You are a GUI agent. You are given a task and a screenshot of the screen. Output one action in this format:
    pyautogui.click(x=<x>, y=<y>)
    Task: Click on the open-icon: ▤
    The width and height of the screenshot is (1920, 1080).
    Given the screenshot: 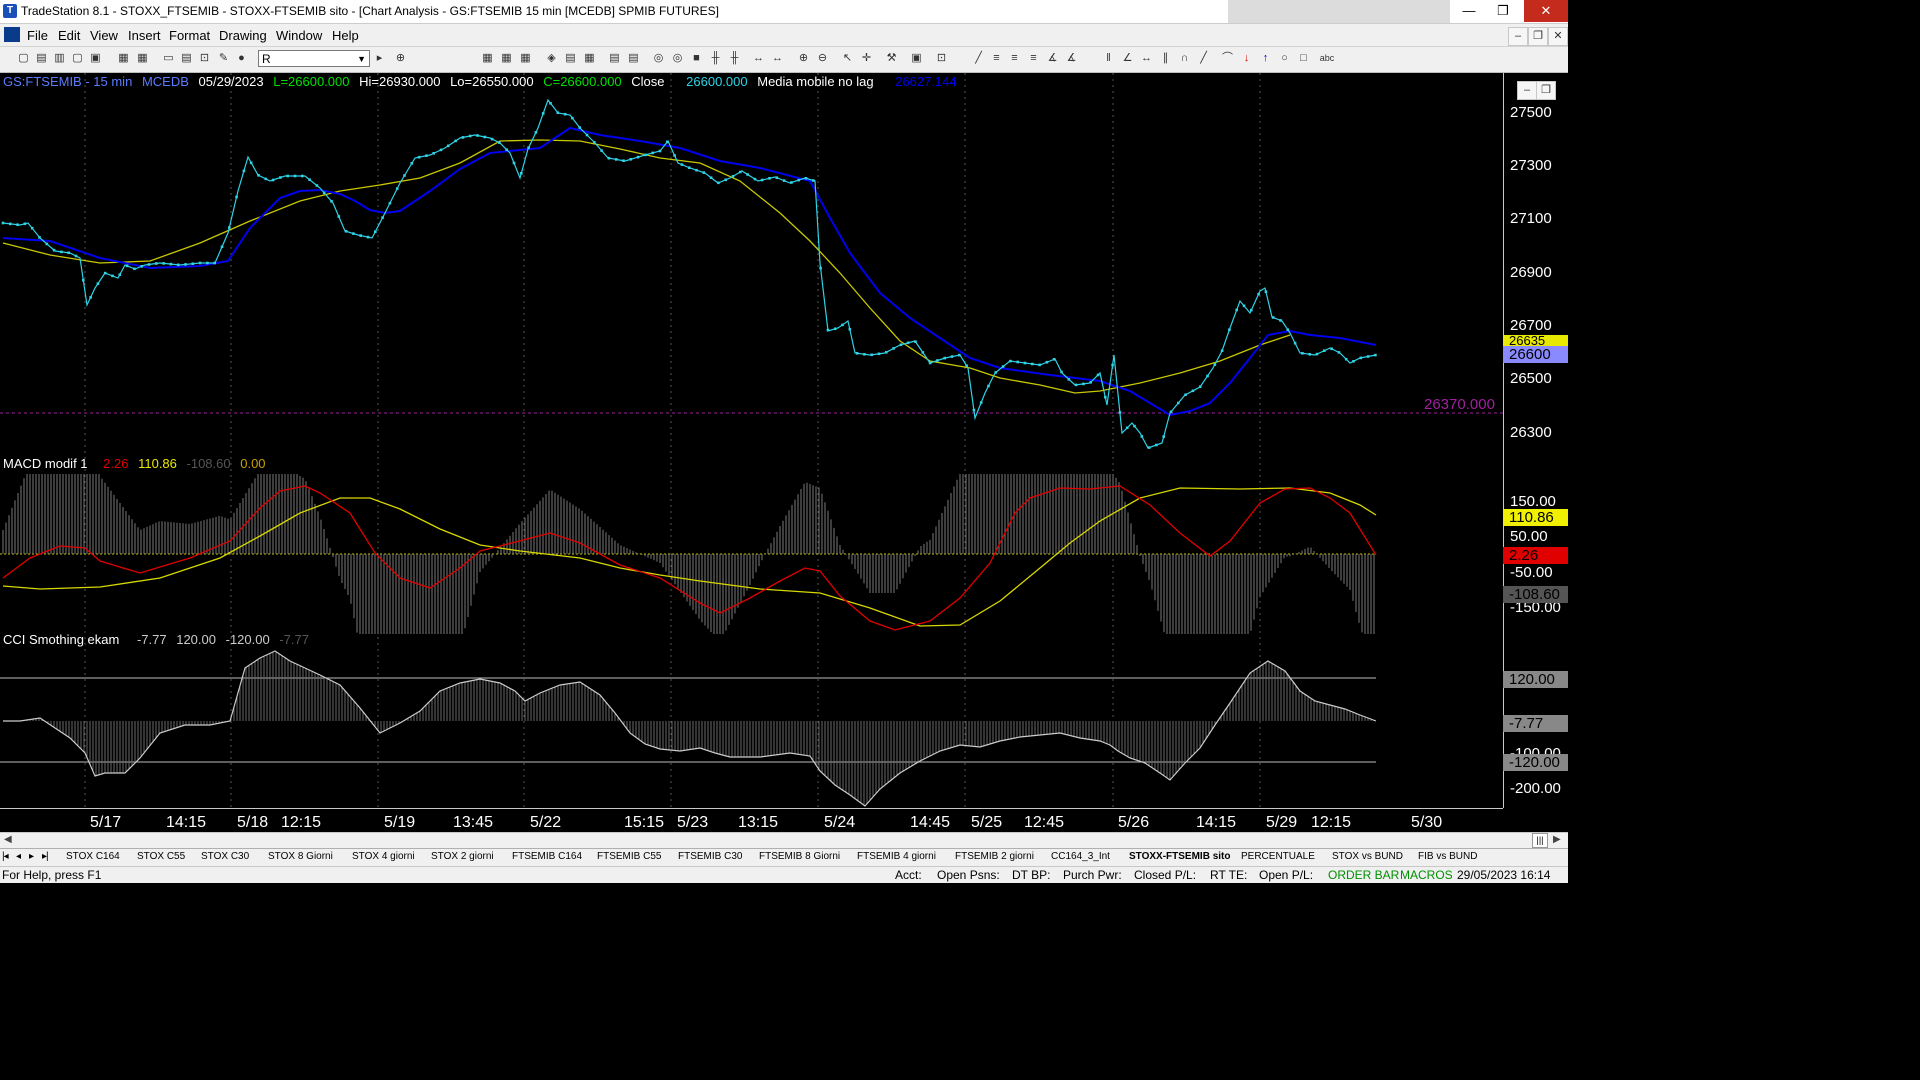 What is the action you would take?
    pyautogui.click(x=41, y=58)
    